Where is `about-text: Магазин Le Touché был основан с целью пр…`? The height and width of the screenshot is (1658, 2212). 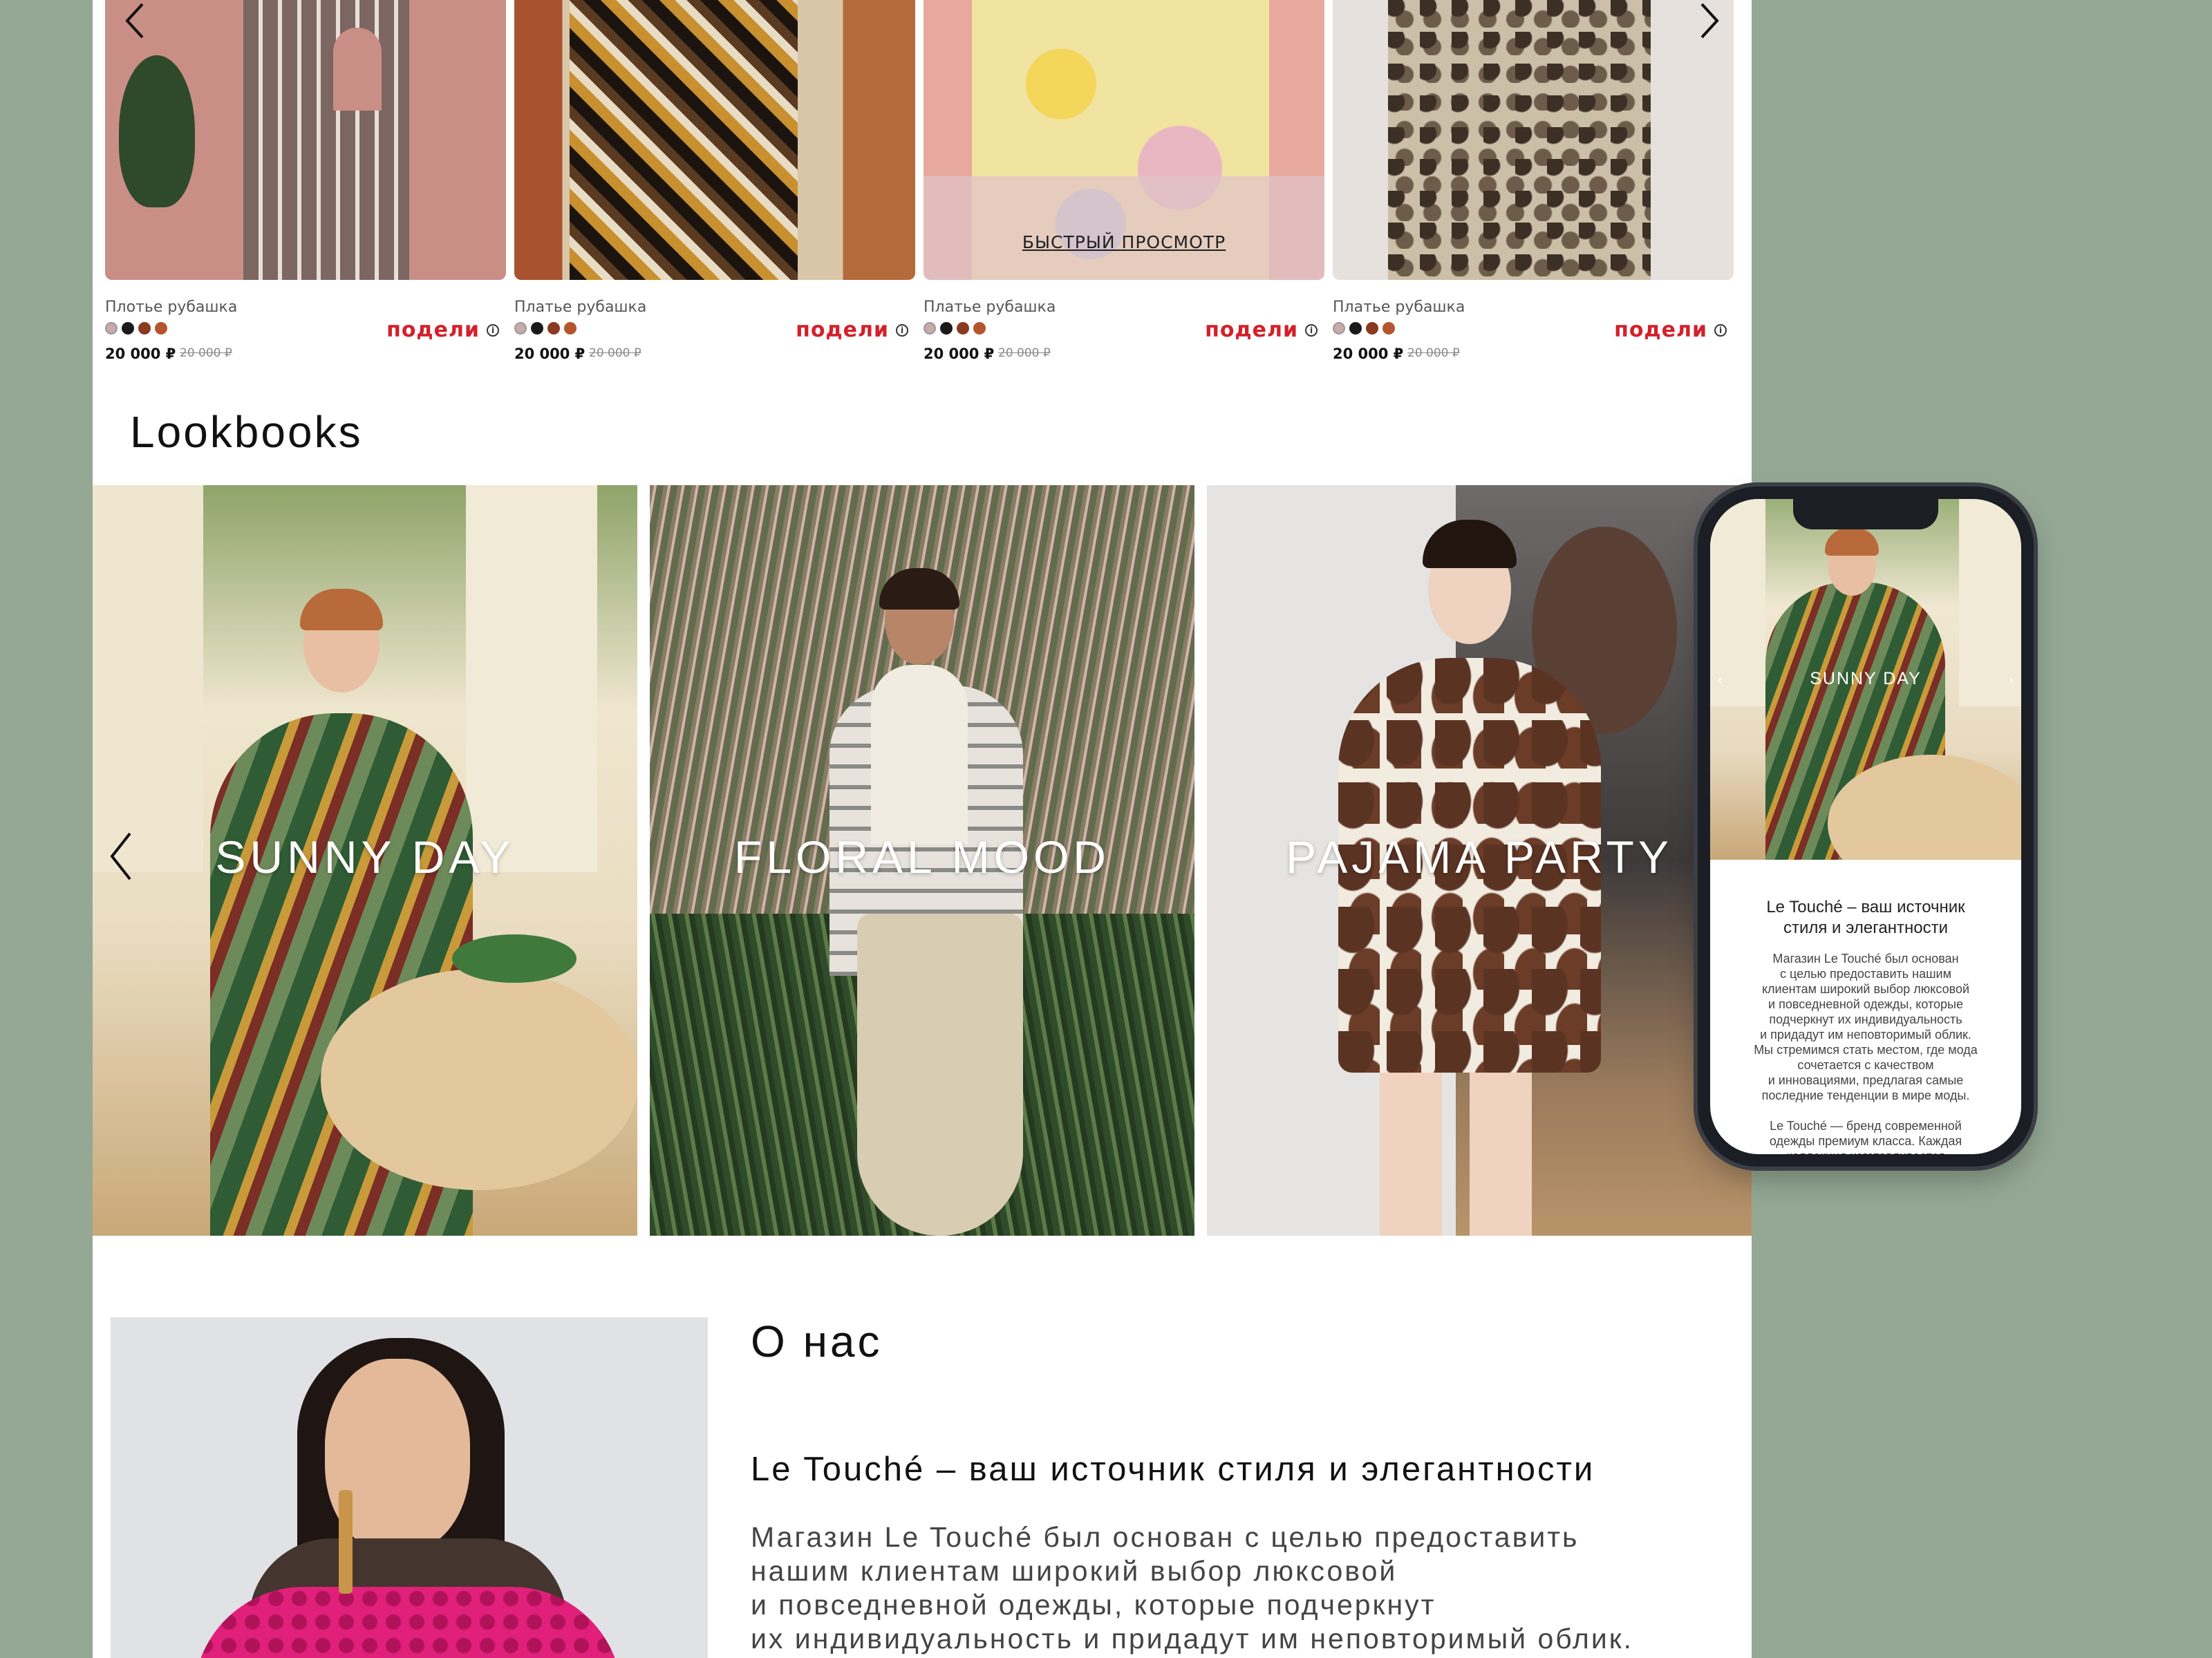 about-text: Магазин Le Touché был основан с целью пр… is located at coordinates (1192, 1588).